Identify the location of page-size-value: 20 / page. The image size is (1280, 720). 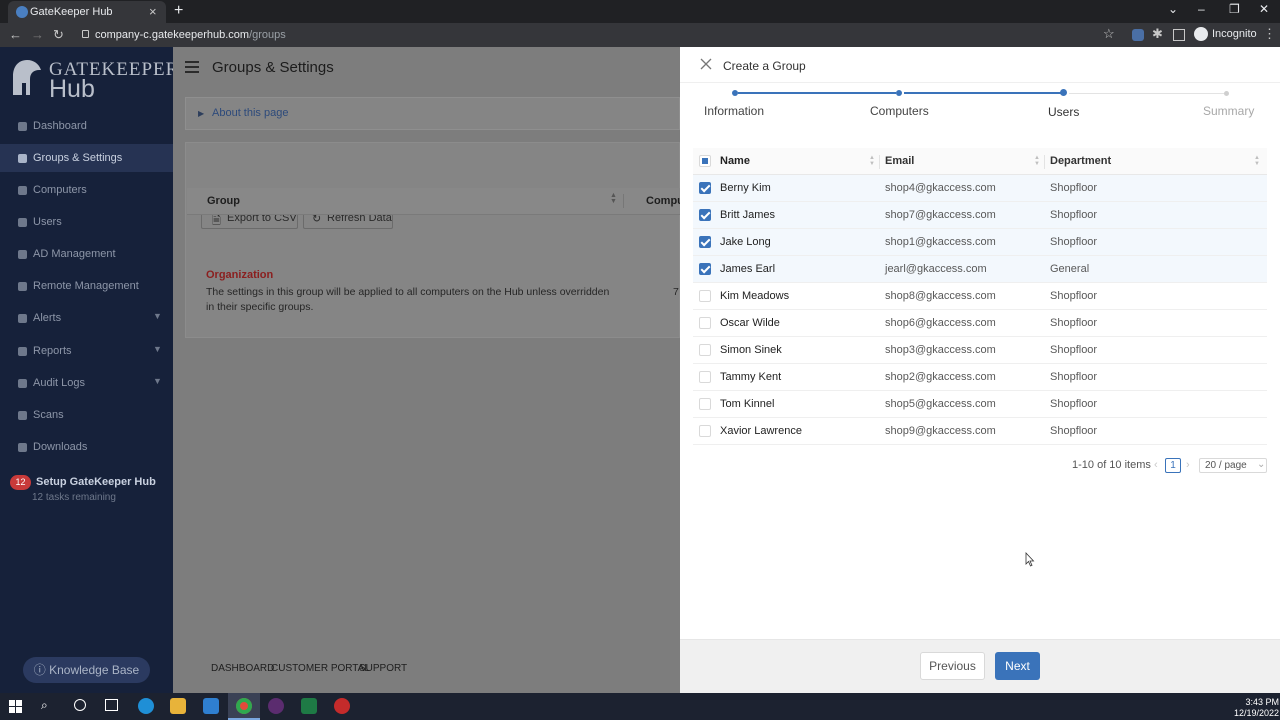
(1226, 465).